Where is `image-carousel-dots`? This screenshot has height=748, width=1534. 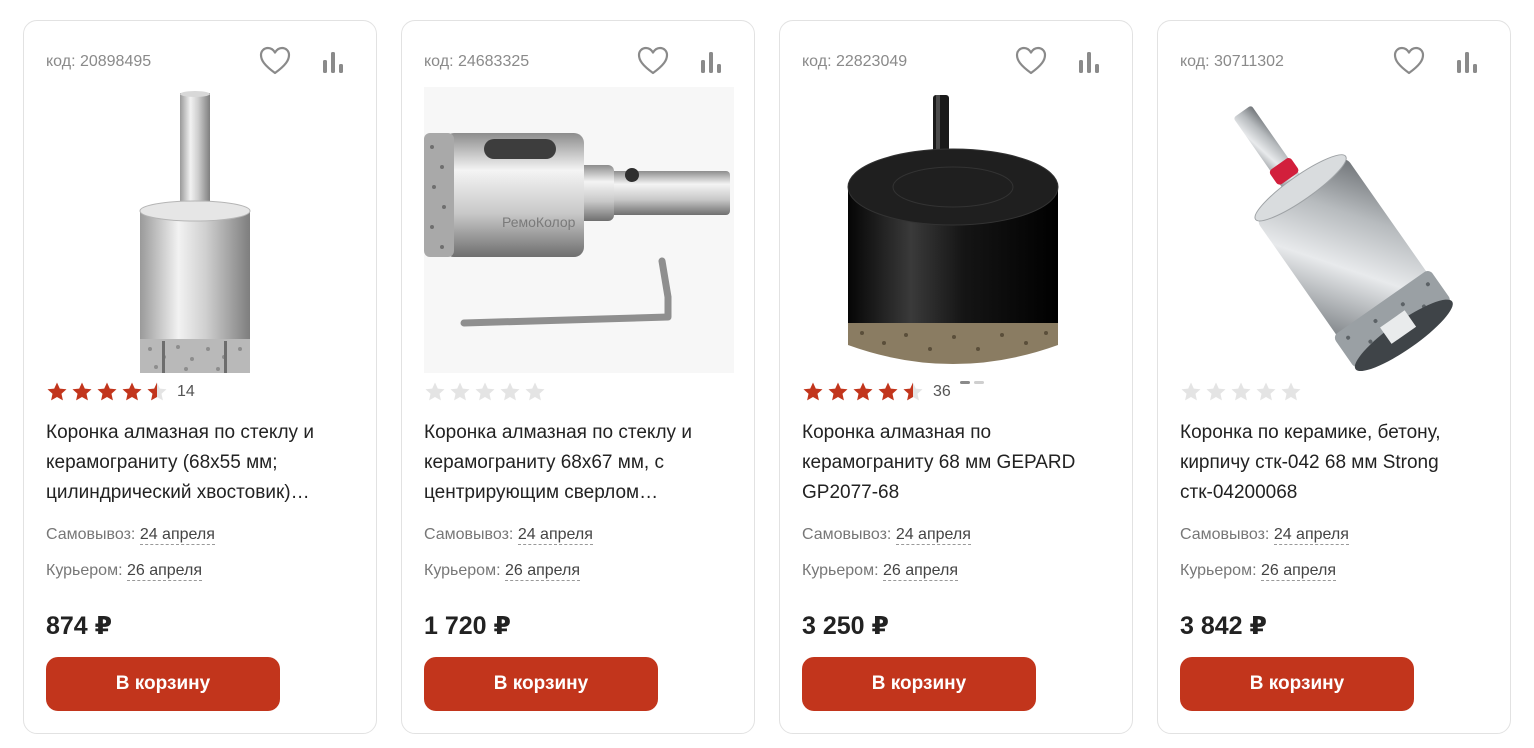 image-carousel-dots is located at coordinates (980, 377).